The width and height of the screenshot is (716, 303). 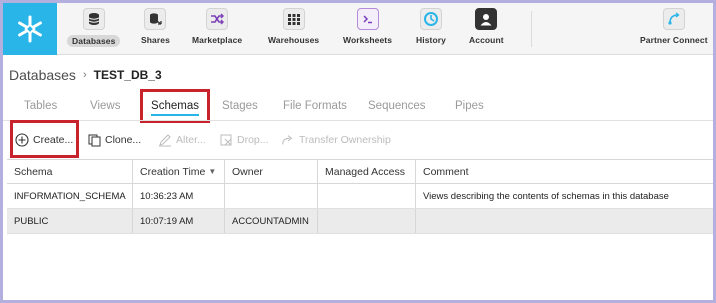 What do you see at coordinates (397, 106) in the screenshot?
I see `tab-sequences: Sequences` at bounding box center [397, 106].